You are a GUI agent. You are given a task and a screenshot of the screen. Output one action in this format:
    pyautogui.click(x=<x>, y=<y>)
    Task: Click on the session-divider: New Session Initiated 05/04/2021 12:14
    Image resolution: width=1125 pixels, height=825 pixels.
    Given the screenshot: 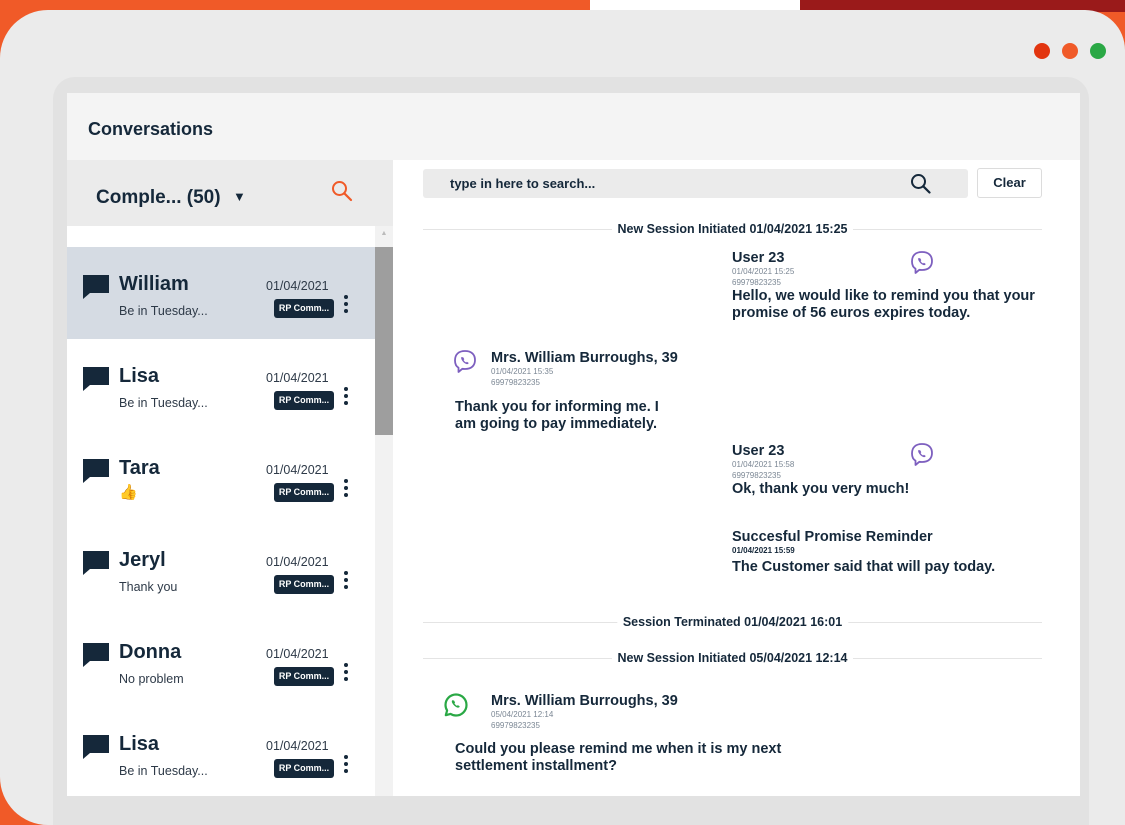 What is the action you would take?
    pyautogui.click(x=732, y=659)
    